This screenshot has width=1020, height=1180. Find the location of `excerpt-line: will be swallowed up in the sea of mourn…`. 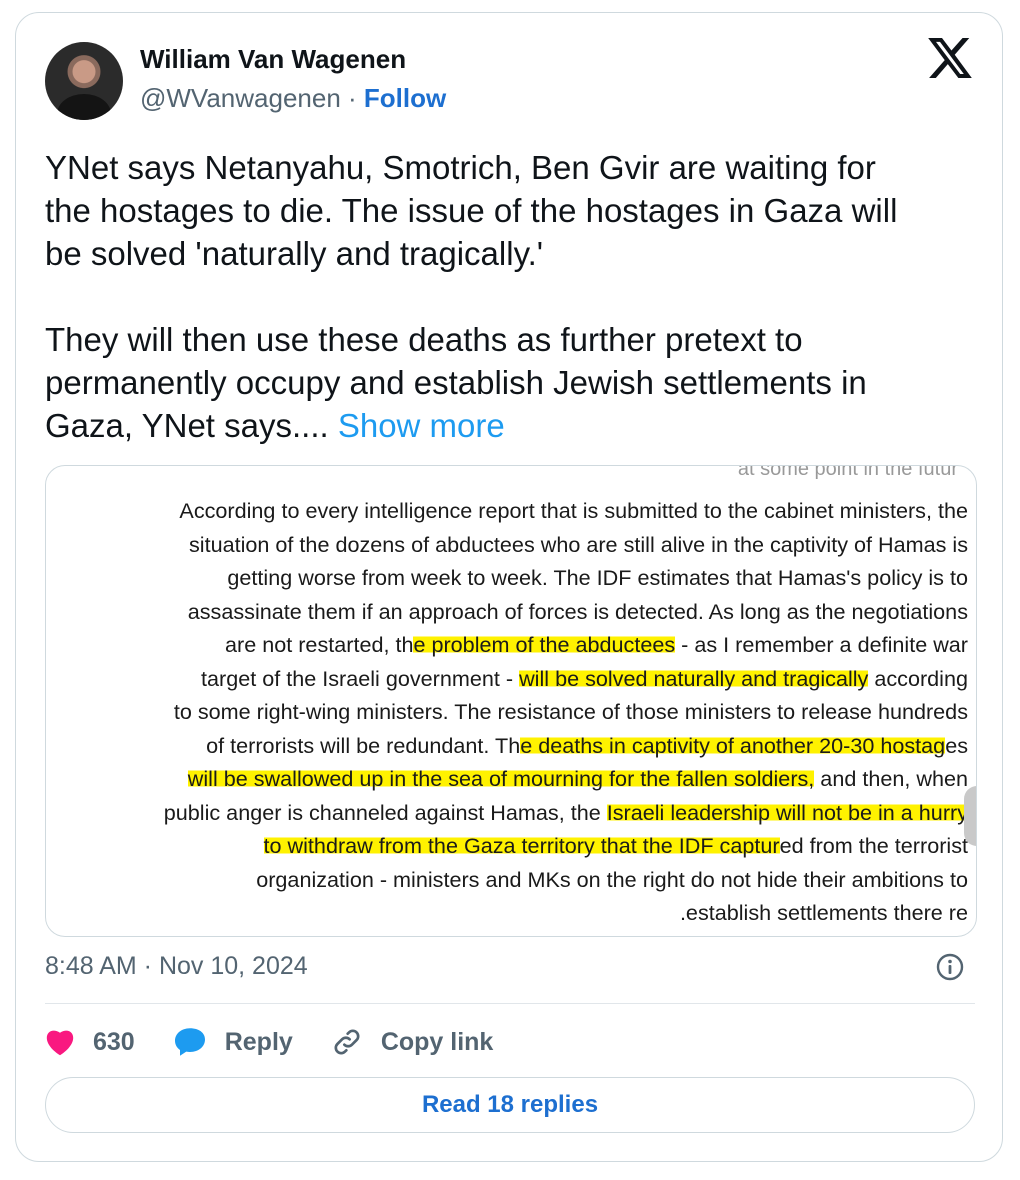

excerpt-line: will be swallowed up in the sea of mourn… is located at coordinates (518, 779).